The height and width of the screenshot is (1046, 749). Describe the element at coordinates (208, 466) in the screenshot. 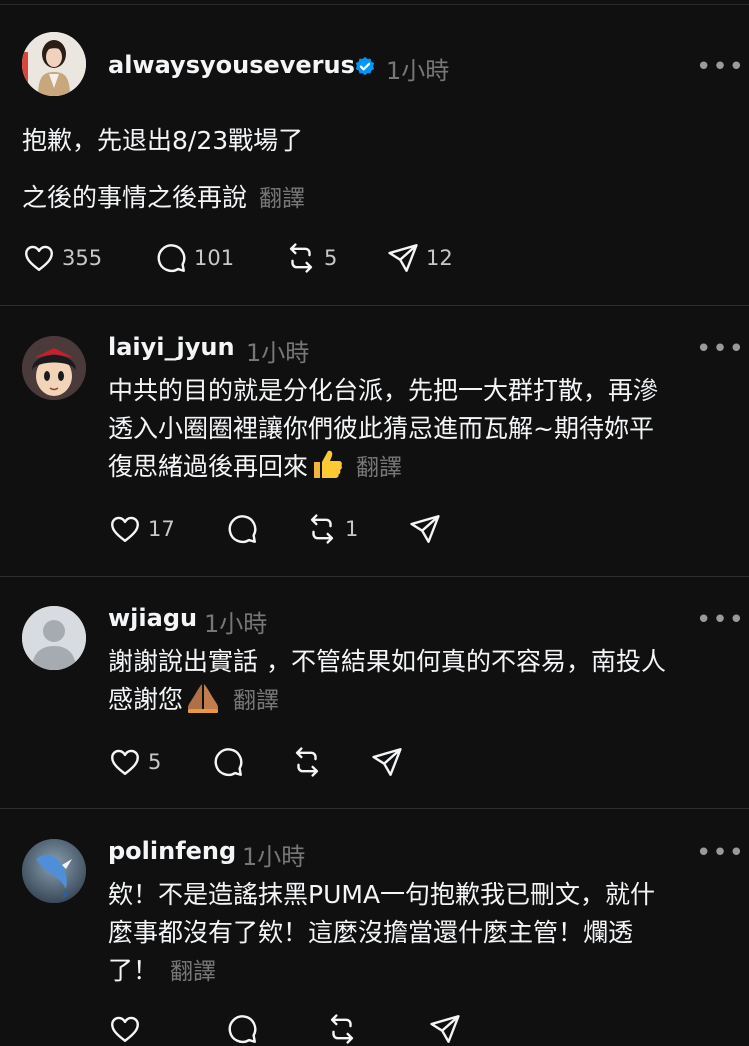

I see `post-text-line: 復思緒過後再回來` at that location.